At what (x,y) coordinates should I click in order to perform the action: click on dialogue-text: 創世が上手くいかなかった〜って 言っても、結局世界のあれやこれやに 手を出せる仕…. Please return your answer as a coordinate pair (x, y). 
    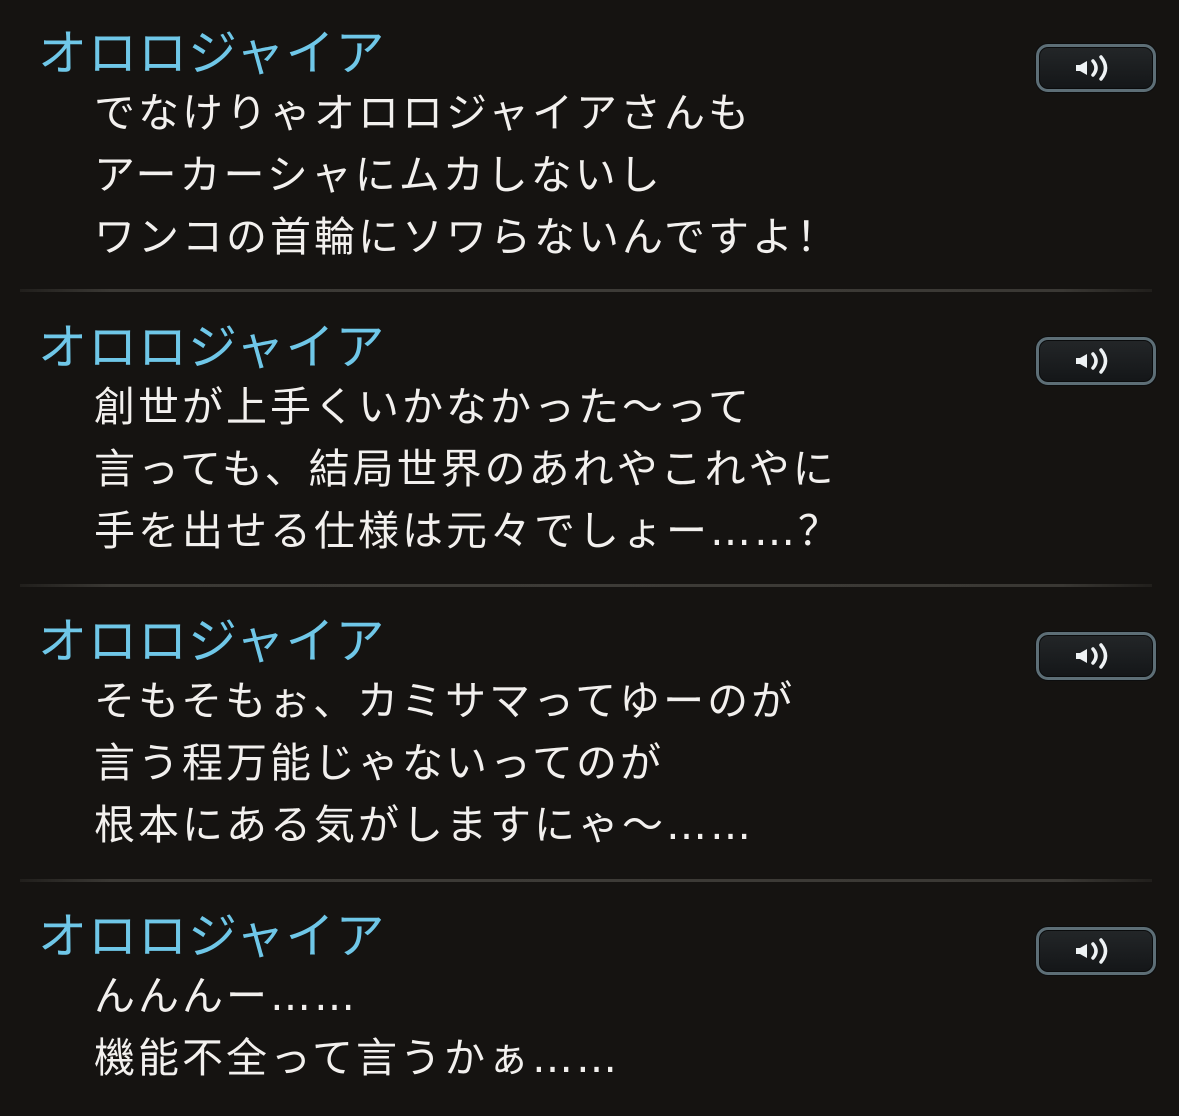
    Looking at the image, I should click on (468, 469).